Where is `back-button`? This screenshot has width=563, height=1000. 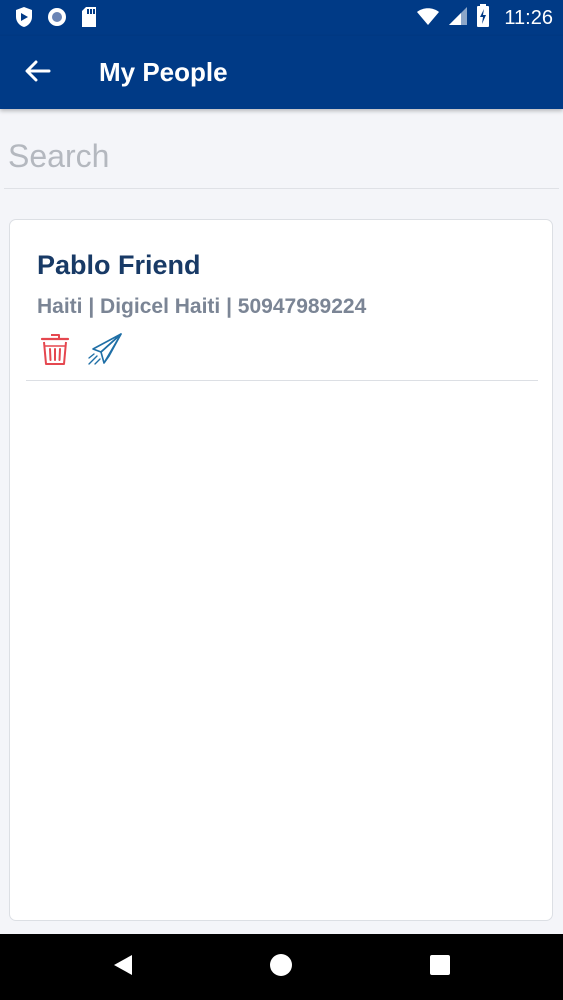
back-button is located at coordinates (38, 73).